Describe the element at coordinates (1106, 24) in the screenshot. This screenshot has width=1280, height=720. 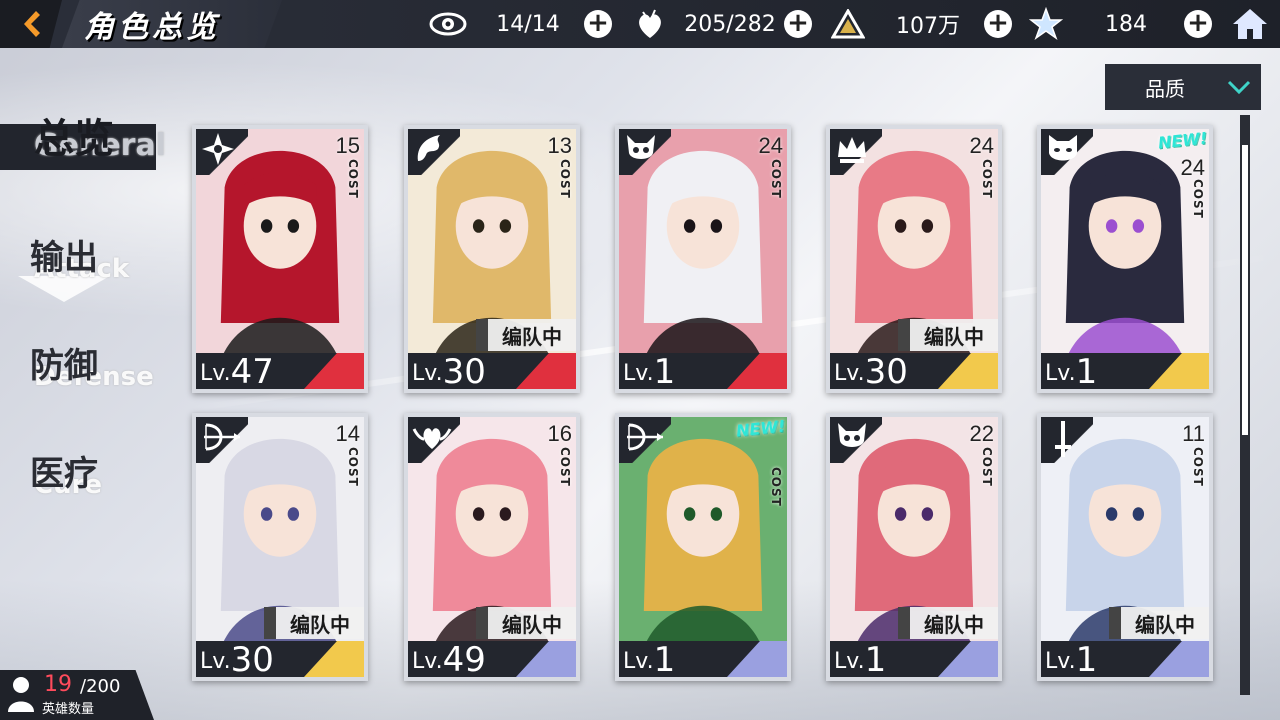
I see `resource-star: 184` at that location.